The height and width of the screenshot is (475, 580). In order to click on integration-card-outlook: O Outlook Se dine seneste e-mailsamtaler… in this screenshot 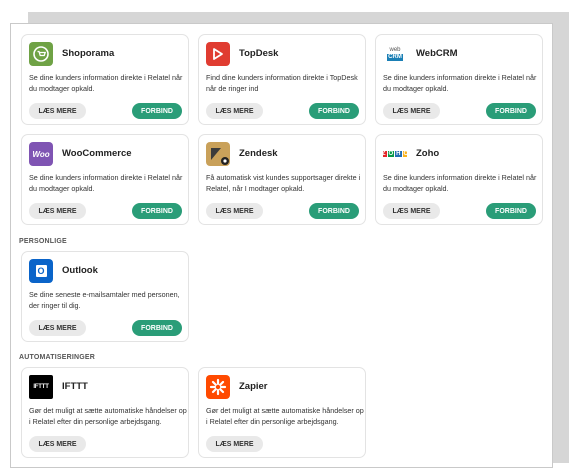, I will do `click(105, 296)`.